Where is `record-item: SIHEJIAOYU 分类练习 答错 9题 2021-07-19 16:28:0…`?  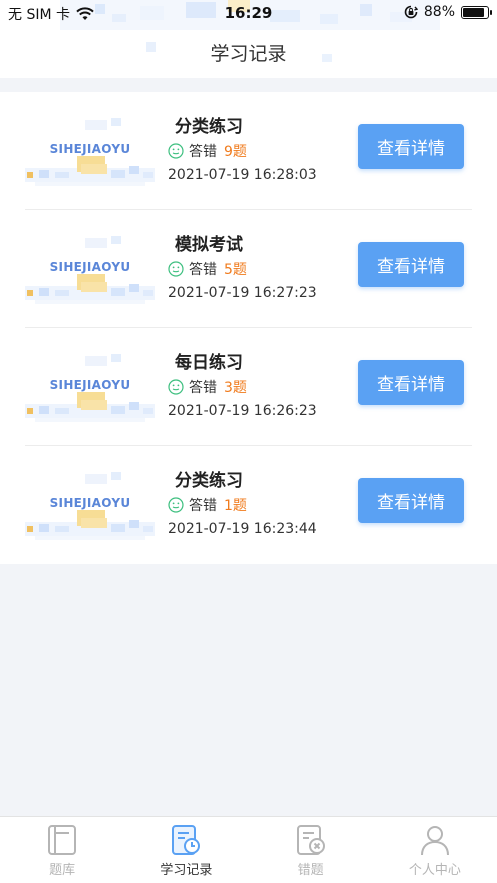
record-item: SIHEJIAOYU 分类练习 答错 9题 2021-07-19 16:28:0… is located at coordinates (248, 151).